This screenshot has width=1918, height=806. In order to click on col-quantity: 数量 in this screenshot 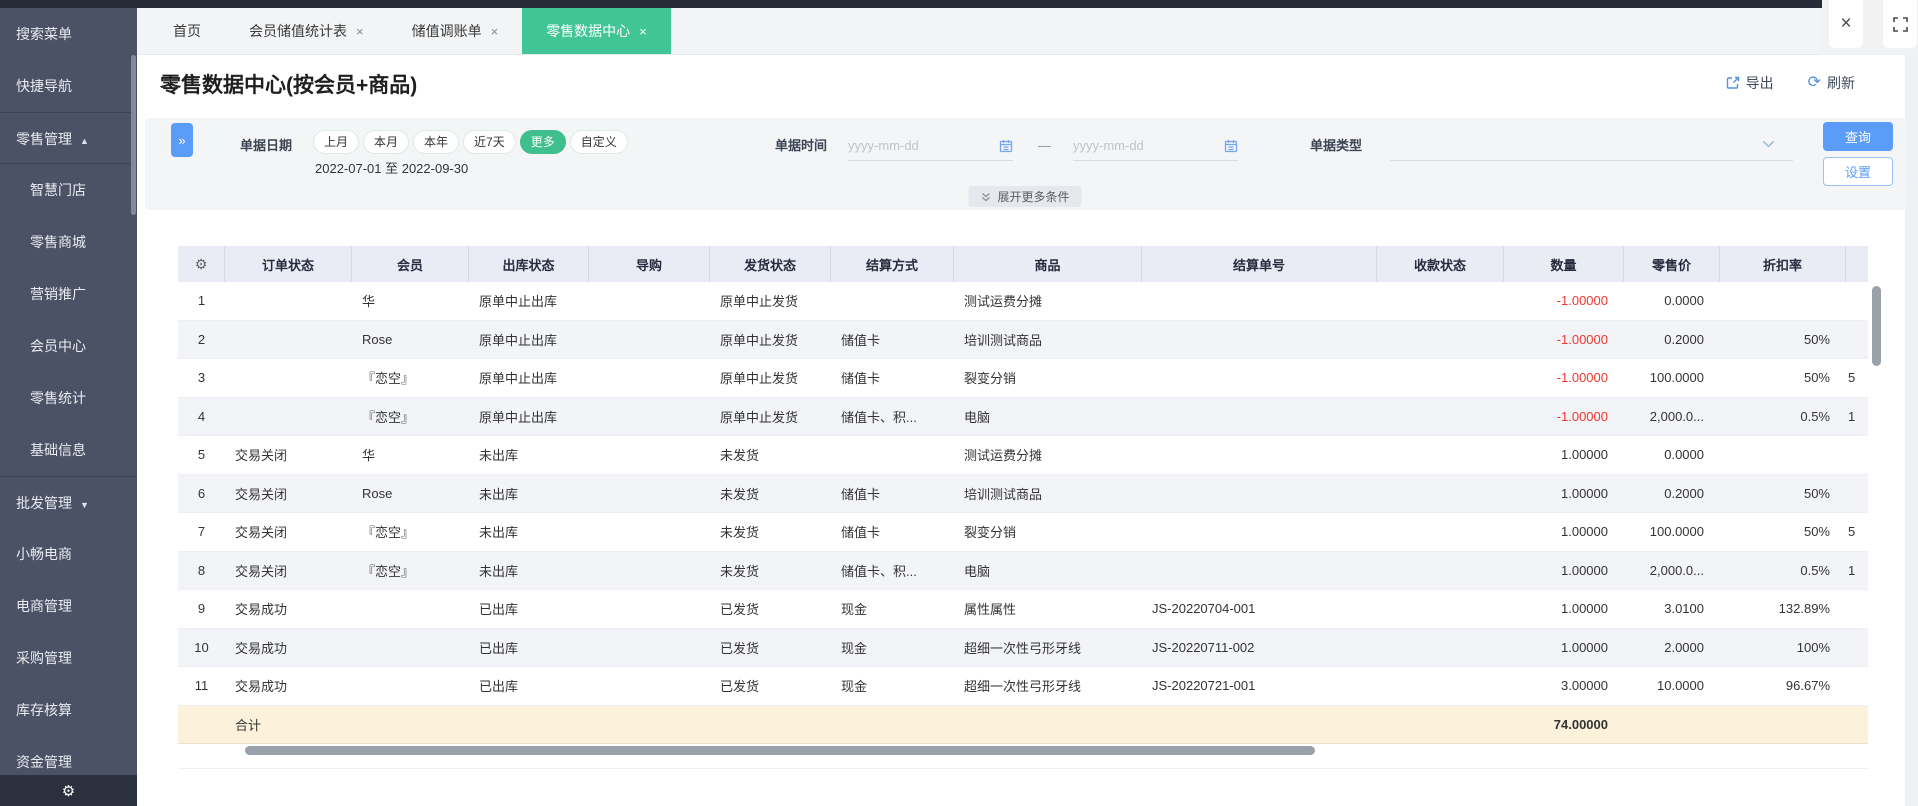, I will do `click(1564, 264)`.